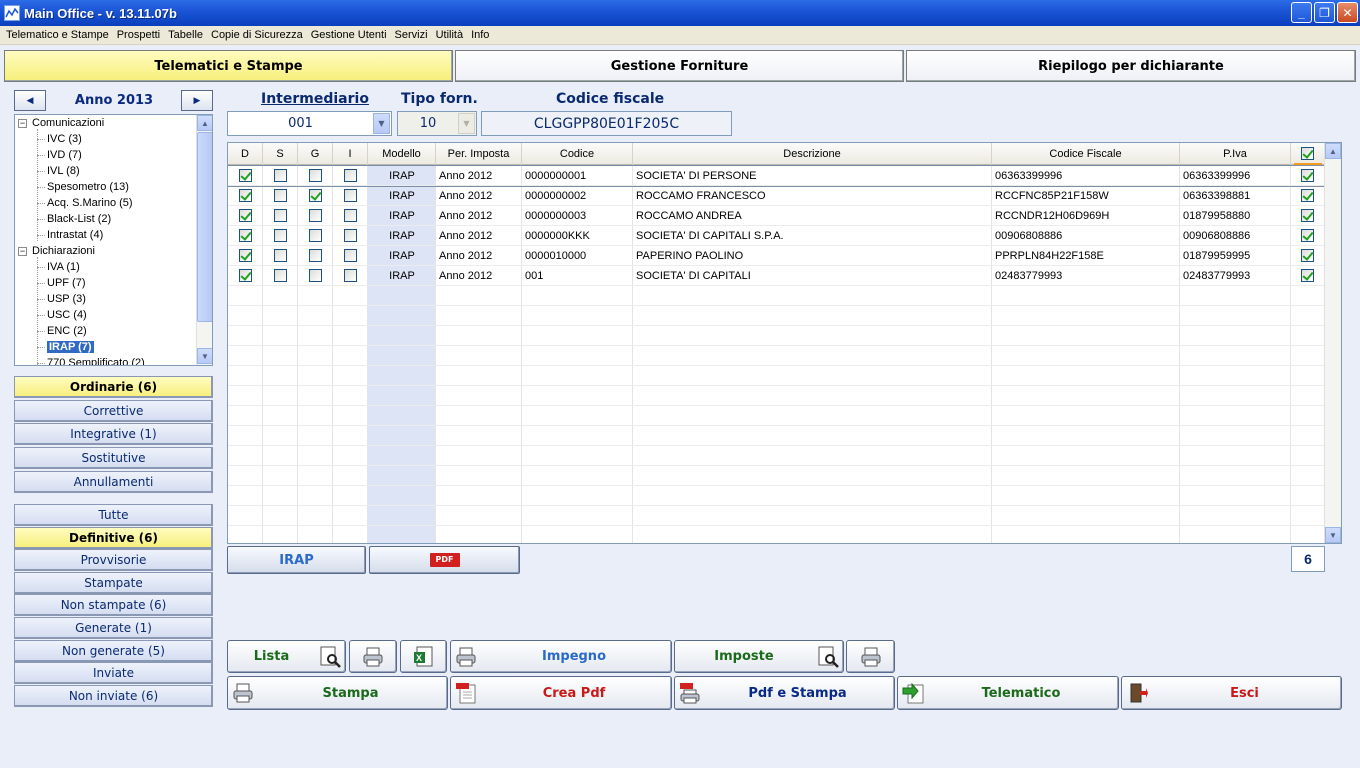  I want to click on tree-group-comunicazioni: Comunicazioni, so click(68, 123).